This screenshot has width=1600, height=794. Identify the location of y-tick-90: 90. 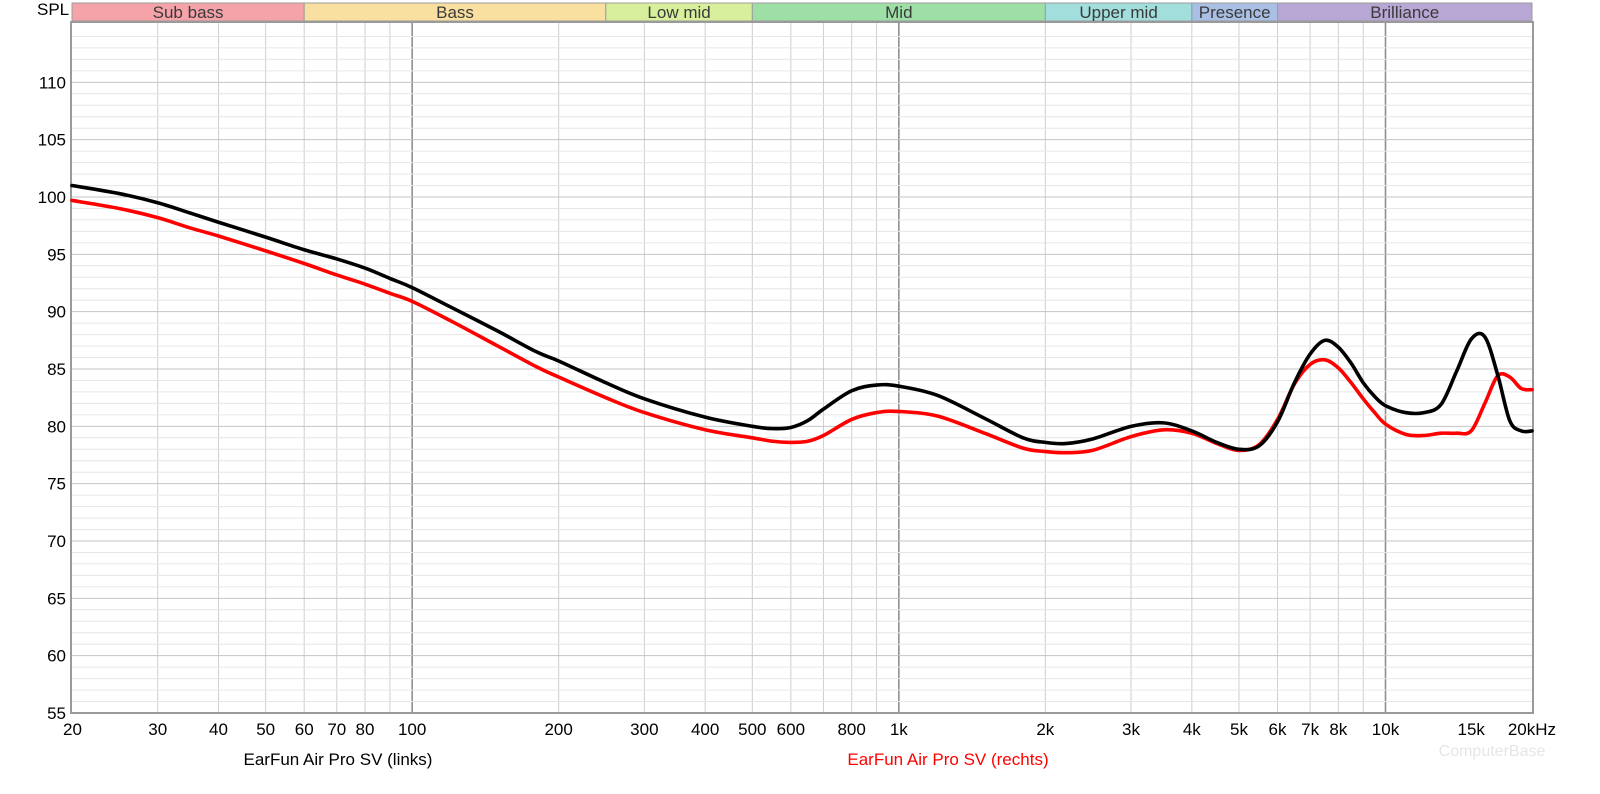
(56, 312).